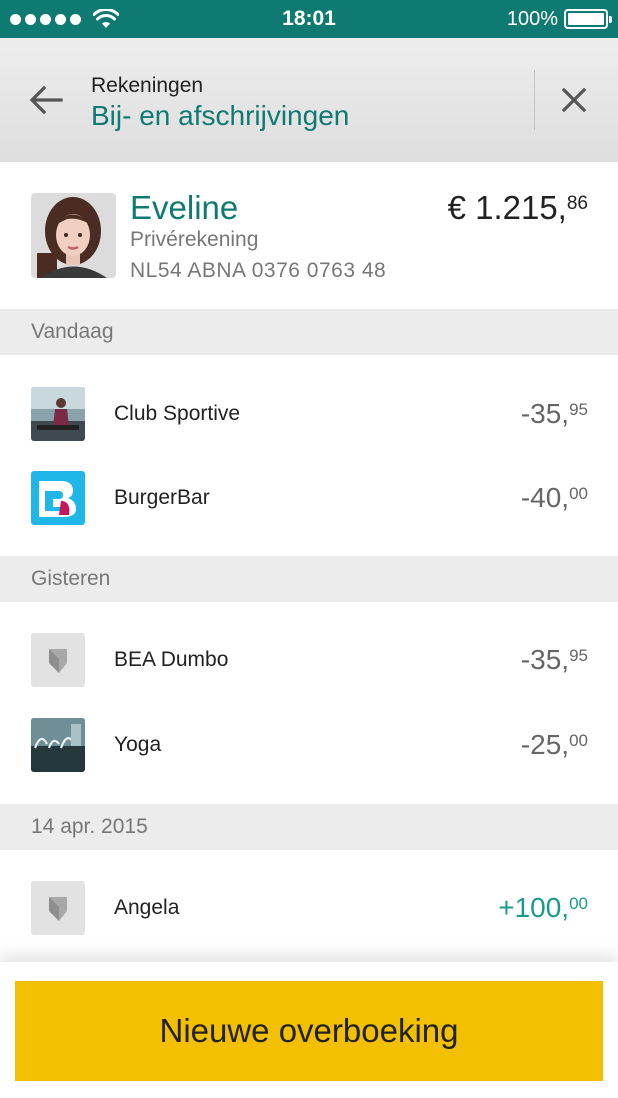 Image resolution: width=618 pixels, height=1098 pixels. Describe the element at coordinates (559, 19) in the screenshot. I see `battery-indicator: 100%` at that location.